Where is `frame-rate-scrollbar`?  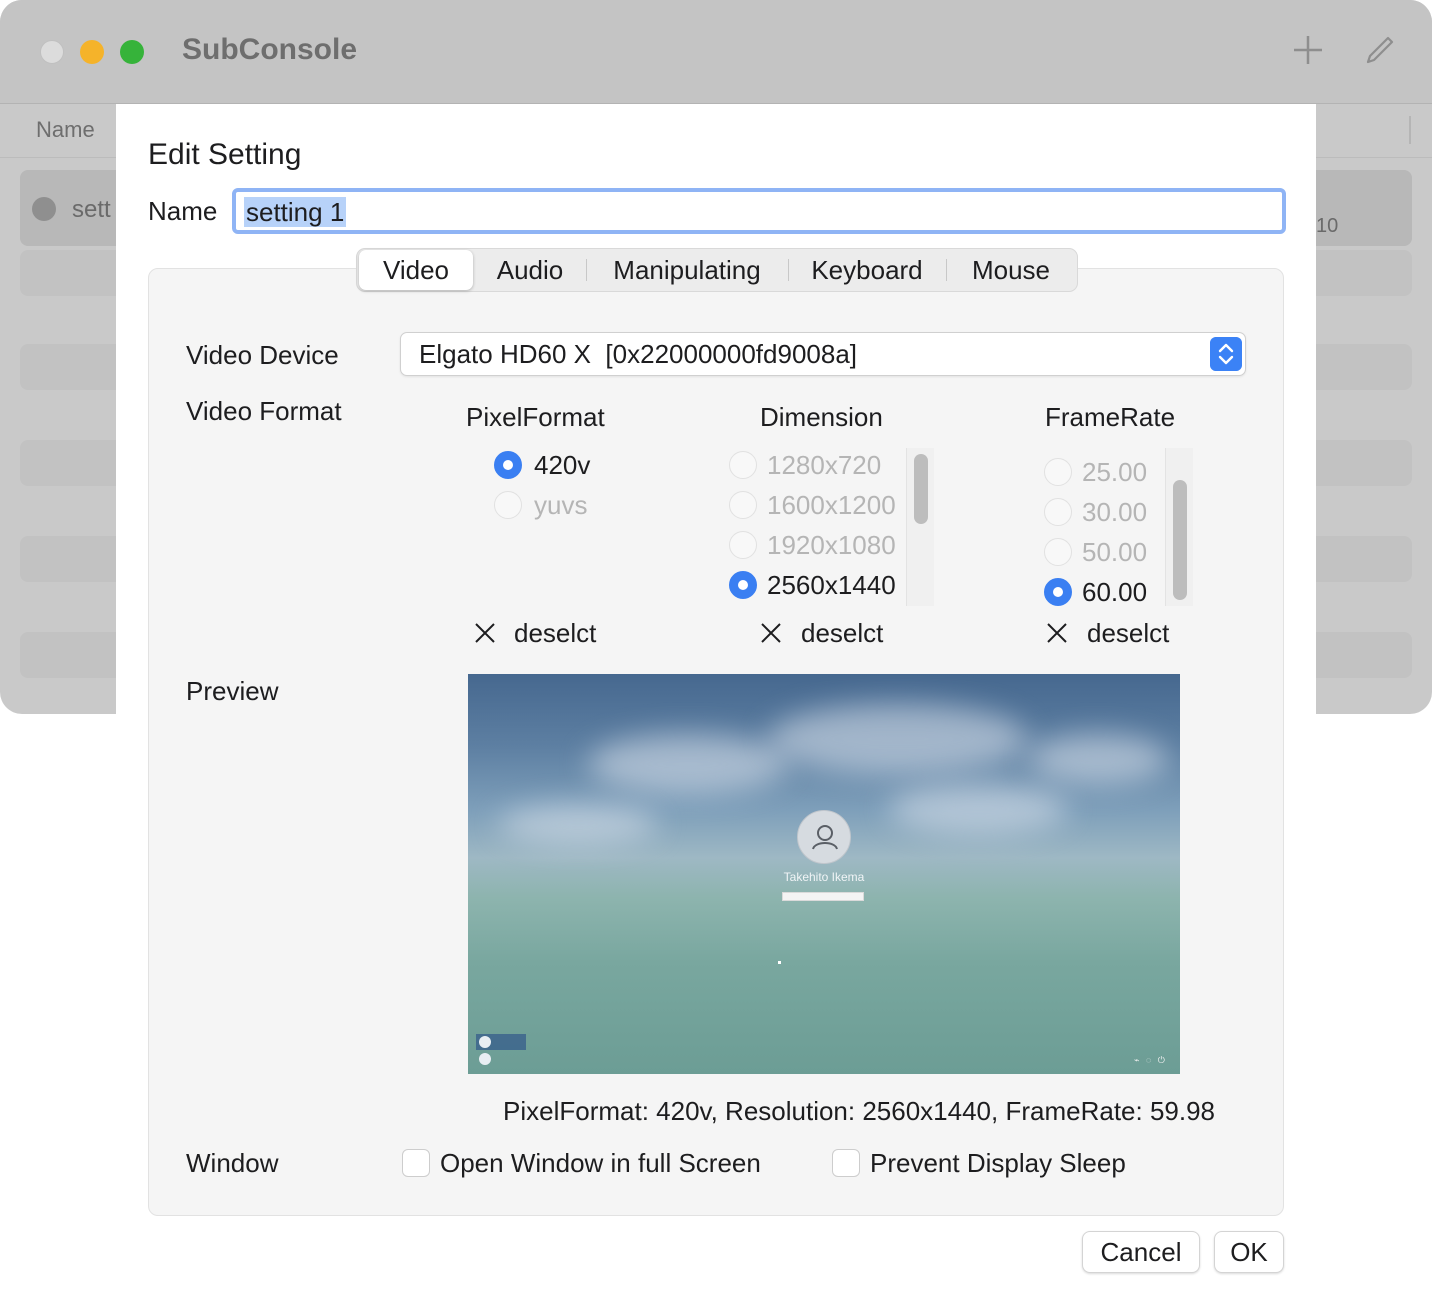 frame-rate-scrollbar is located at coordinates (1179, 527).